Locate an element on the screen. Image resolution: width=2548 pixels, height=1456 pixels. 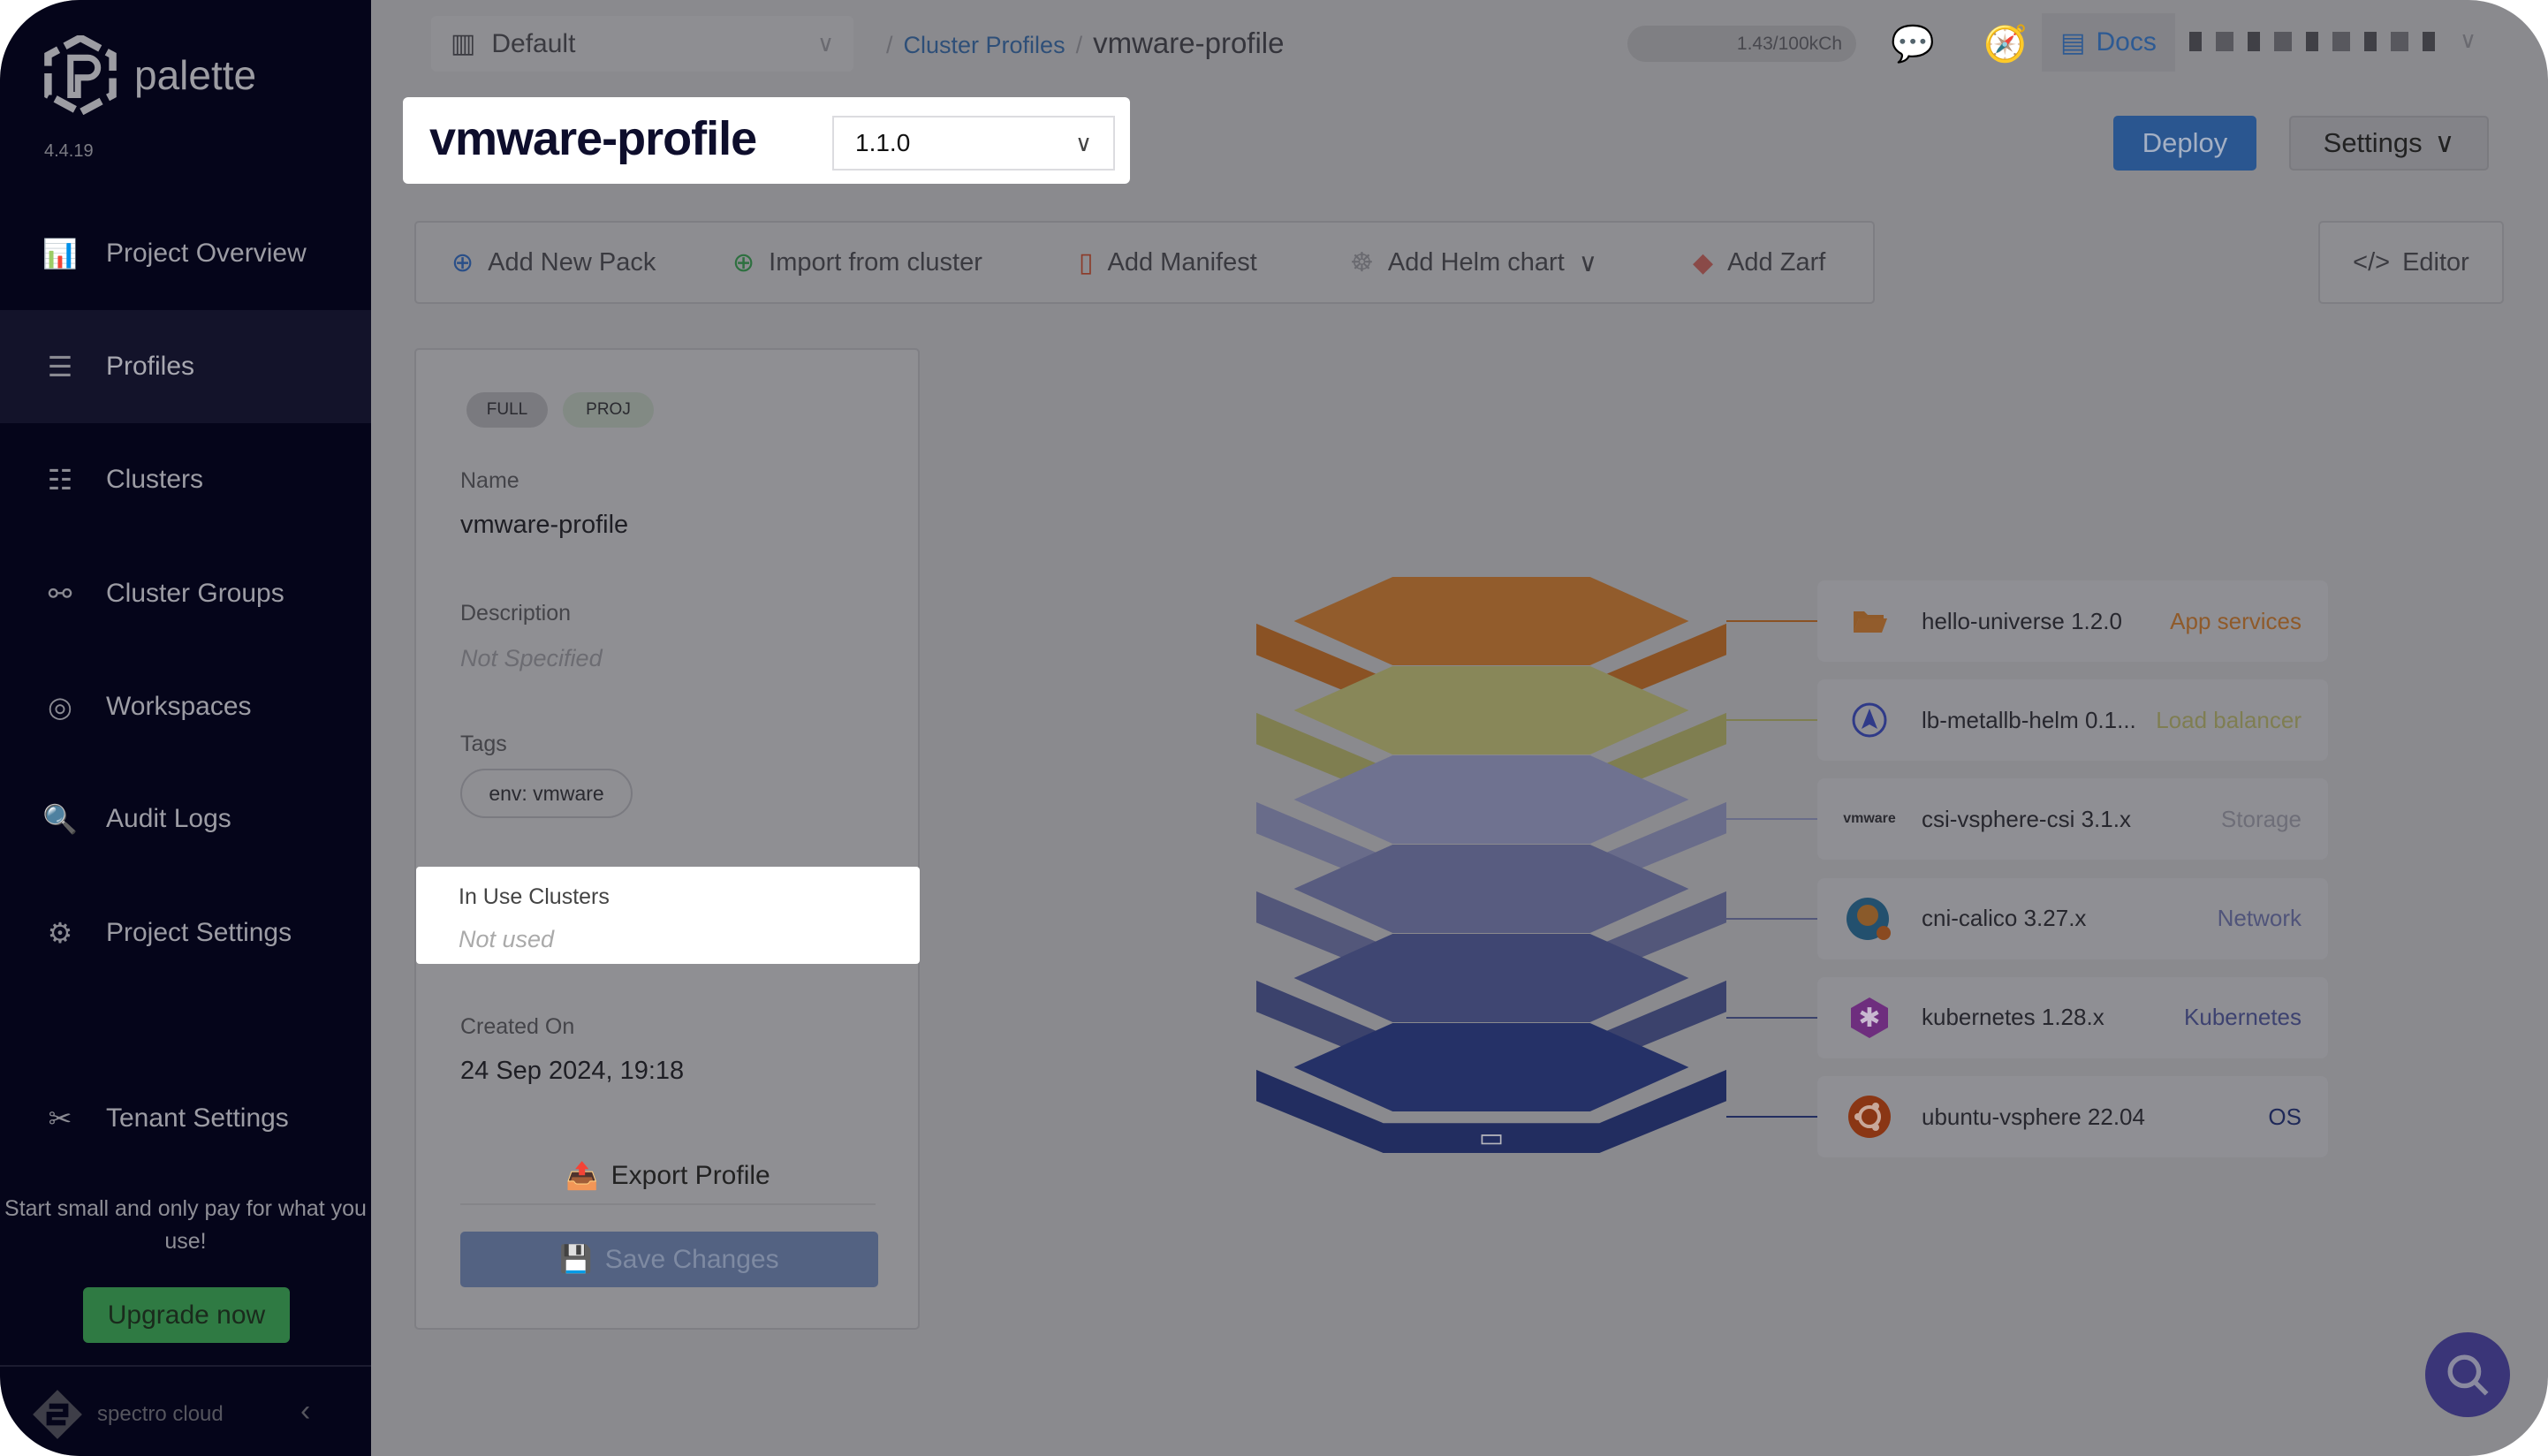
helm-icon: ☸ is located at coordinates (1362, 262).